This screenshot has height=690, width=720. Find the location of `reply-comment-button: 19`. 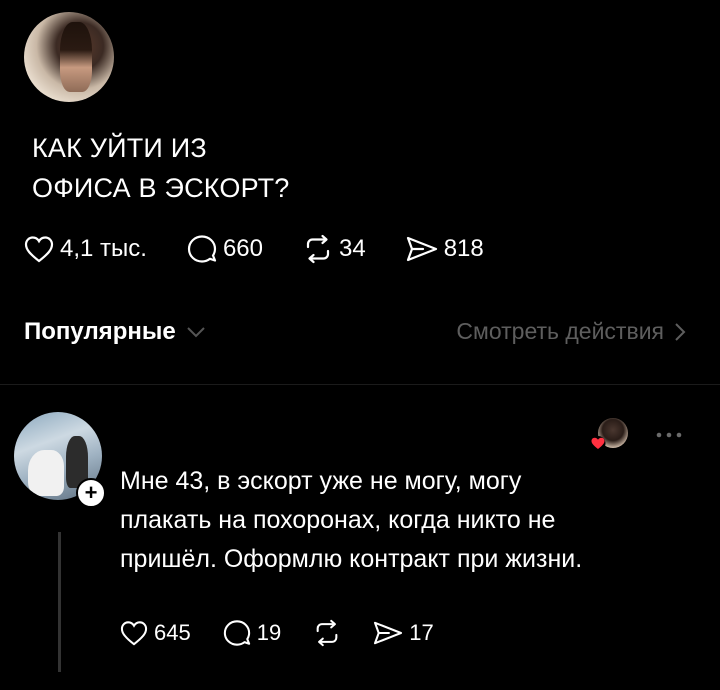

reply-comment-button: 19 is located at coordinates (252, 633).